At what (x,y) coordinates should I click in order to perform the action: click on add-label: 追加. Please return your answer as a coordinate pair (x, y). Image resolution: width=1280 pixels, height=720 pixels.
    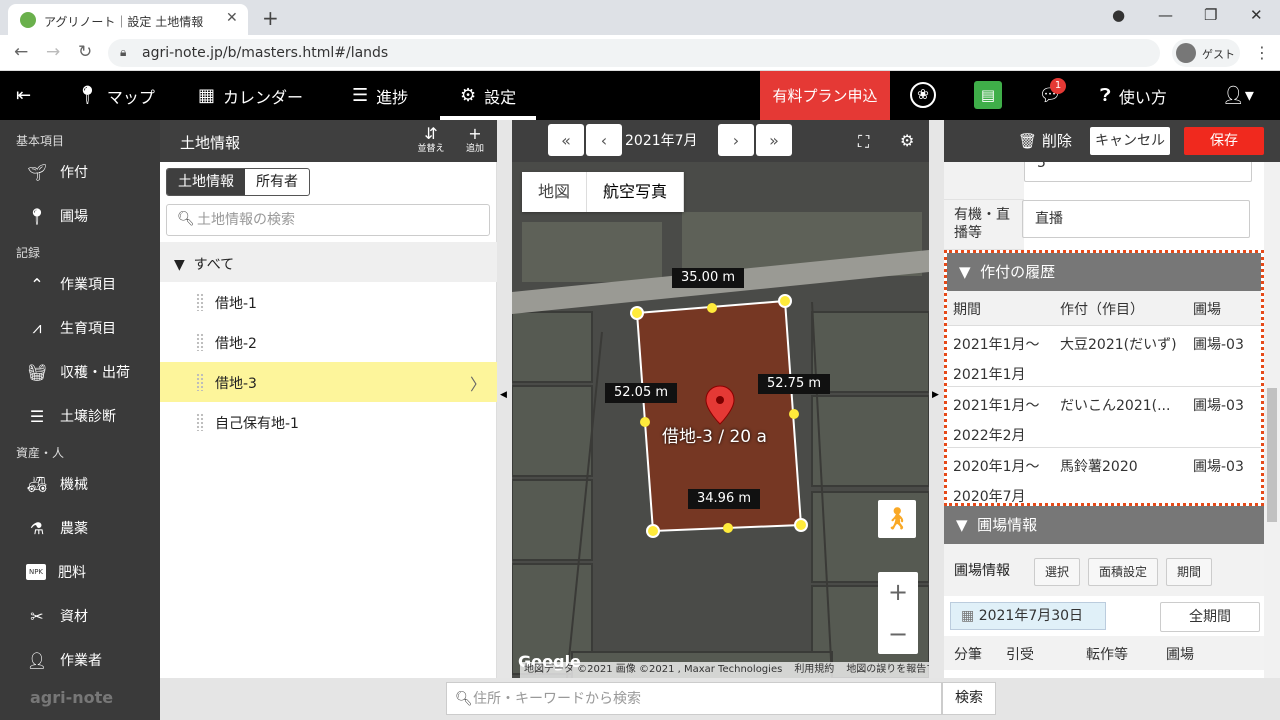
    Looking at the image, I should click on (474, 149).